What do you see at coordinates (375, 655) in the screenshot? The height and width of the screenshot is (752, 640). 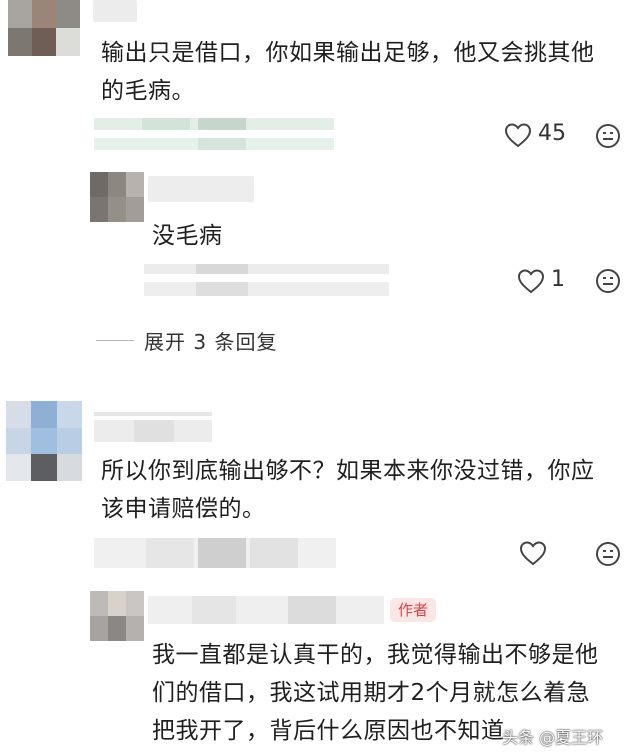 I see `reply-text-line-1: 我一直都是认真干的，我觉得输出不够是他` at bounding box center [375, 655].